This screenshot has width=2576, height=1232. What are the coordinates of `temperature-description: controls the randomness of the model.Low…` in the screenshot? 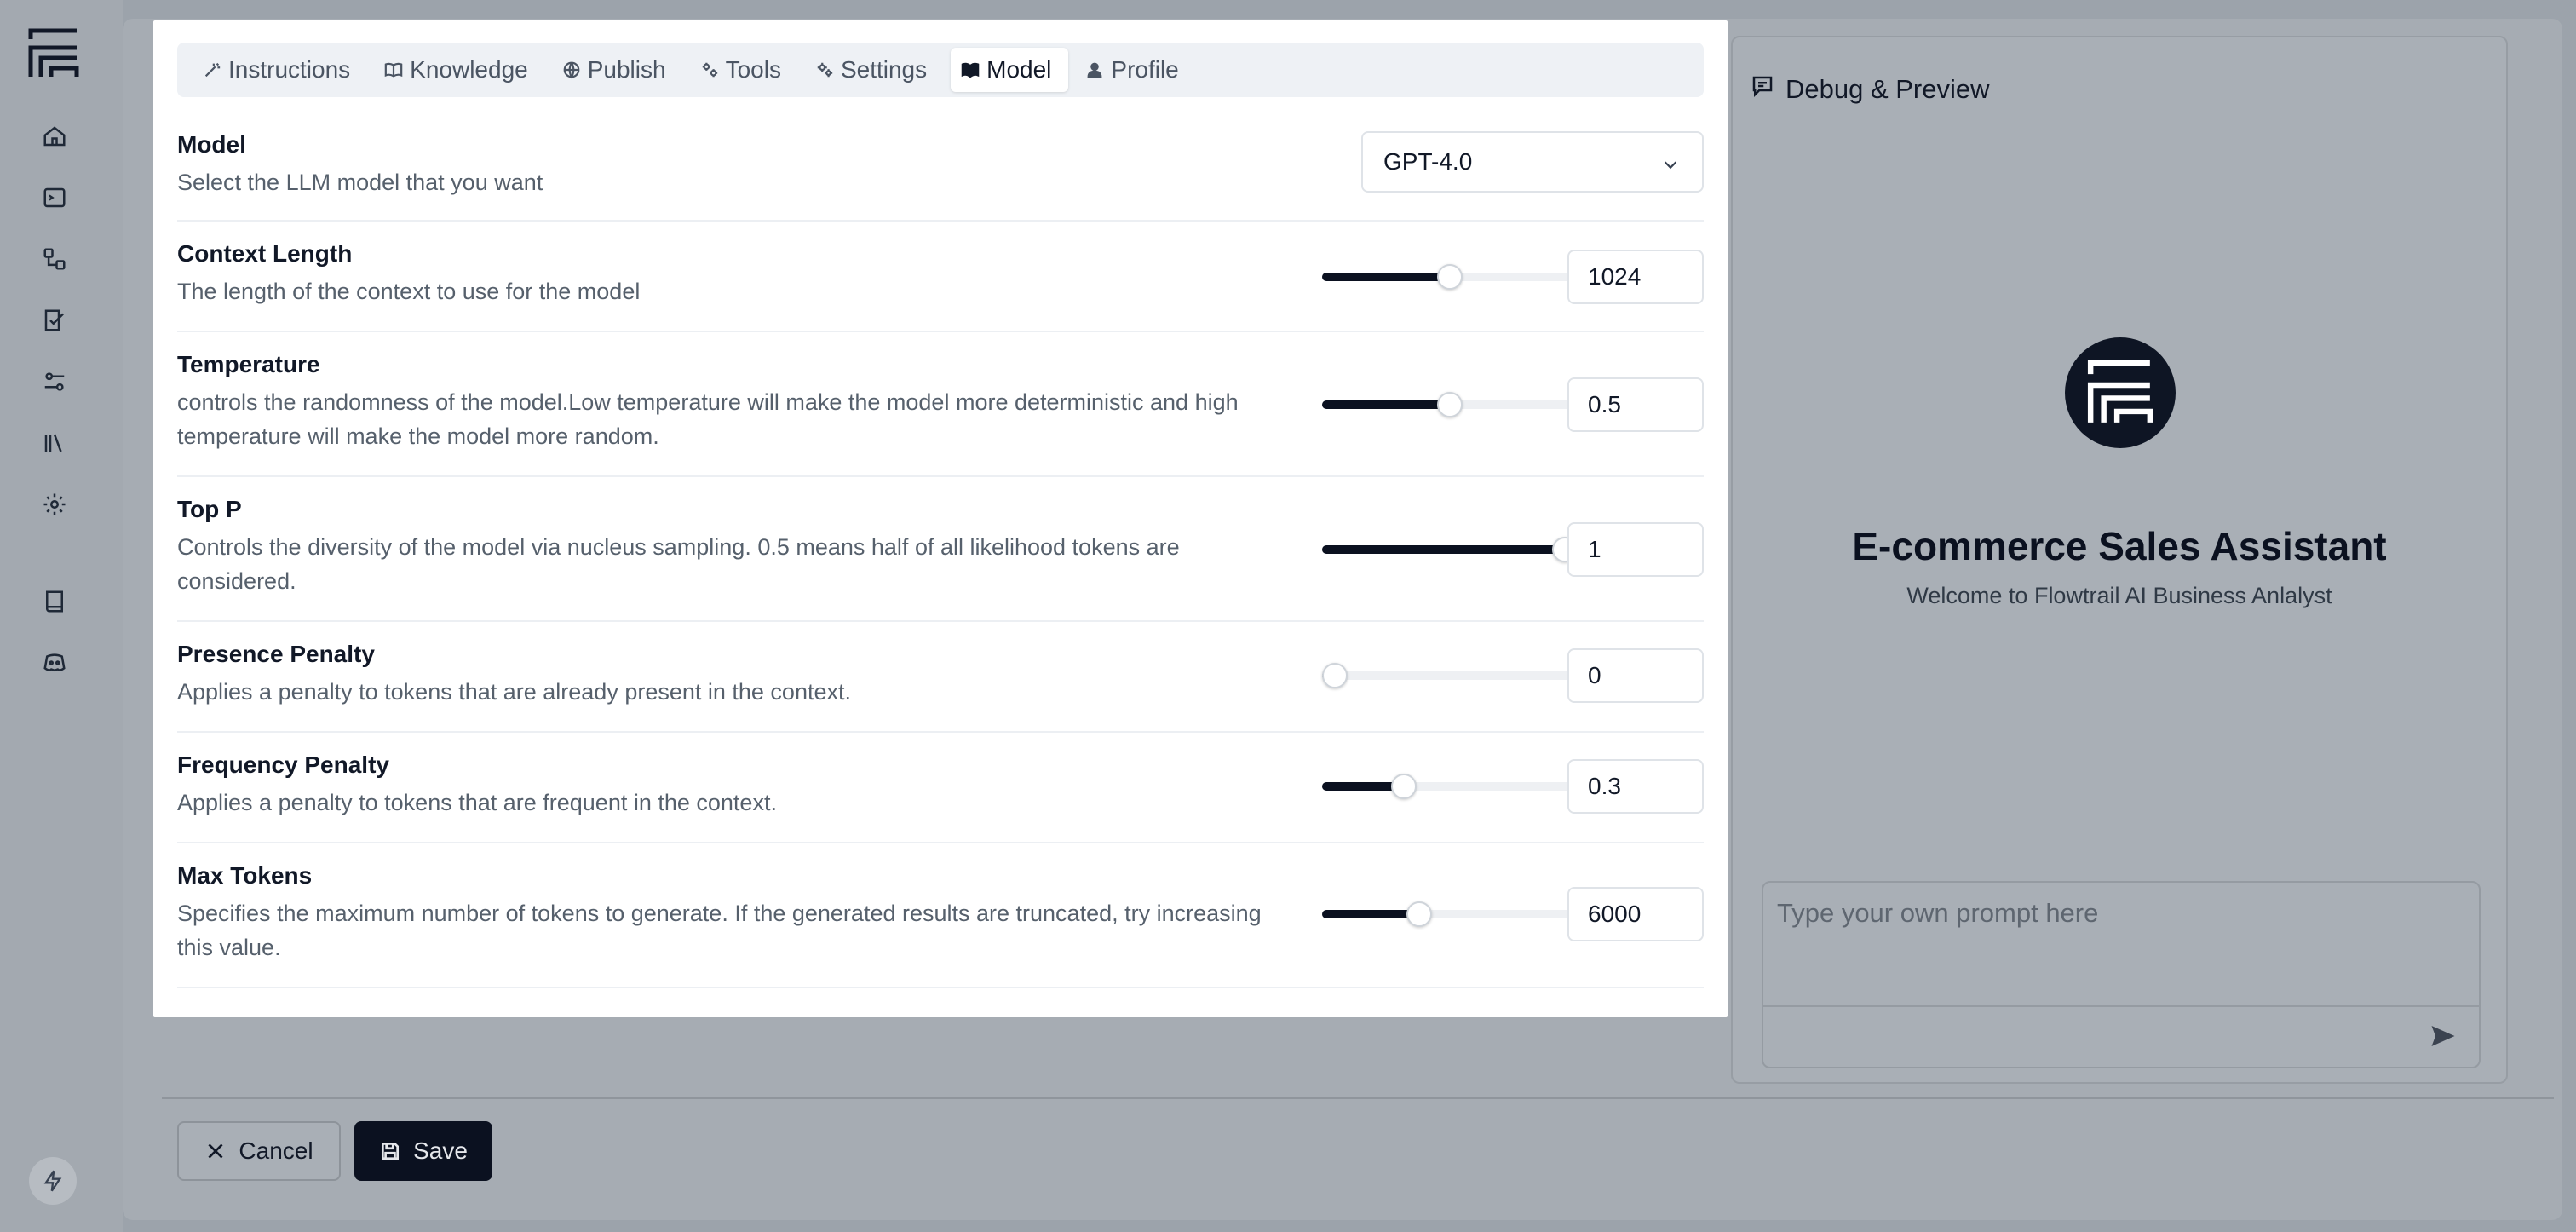 It's located at (708, 419).